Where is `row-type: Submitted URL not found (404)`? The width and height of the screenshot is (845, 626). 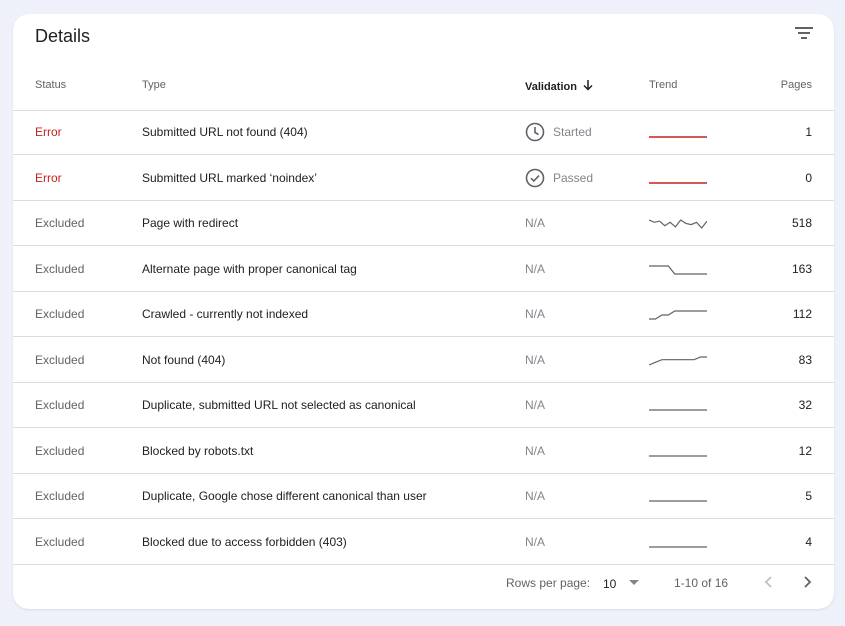
row-type: Submitted URL not found (404) is located at coordinates (225, 132).